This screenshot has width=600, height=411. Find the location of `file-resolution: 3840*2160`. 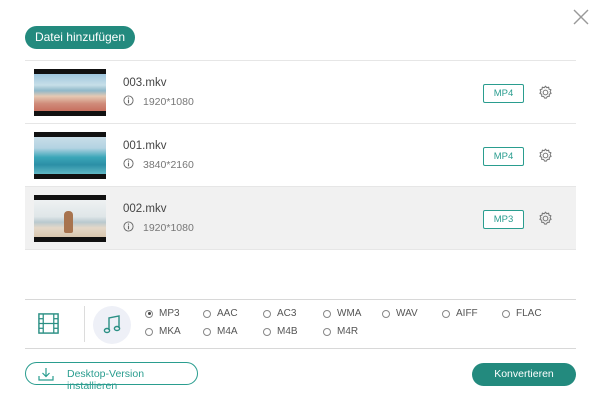

file-resolution: 3840*2160 is located at coordinates (168, 165).